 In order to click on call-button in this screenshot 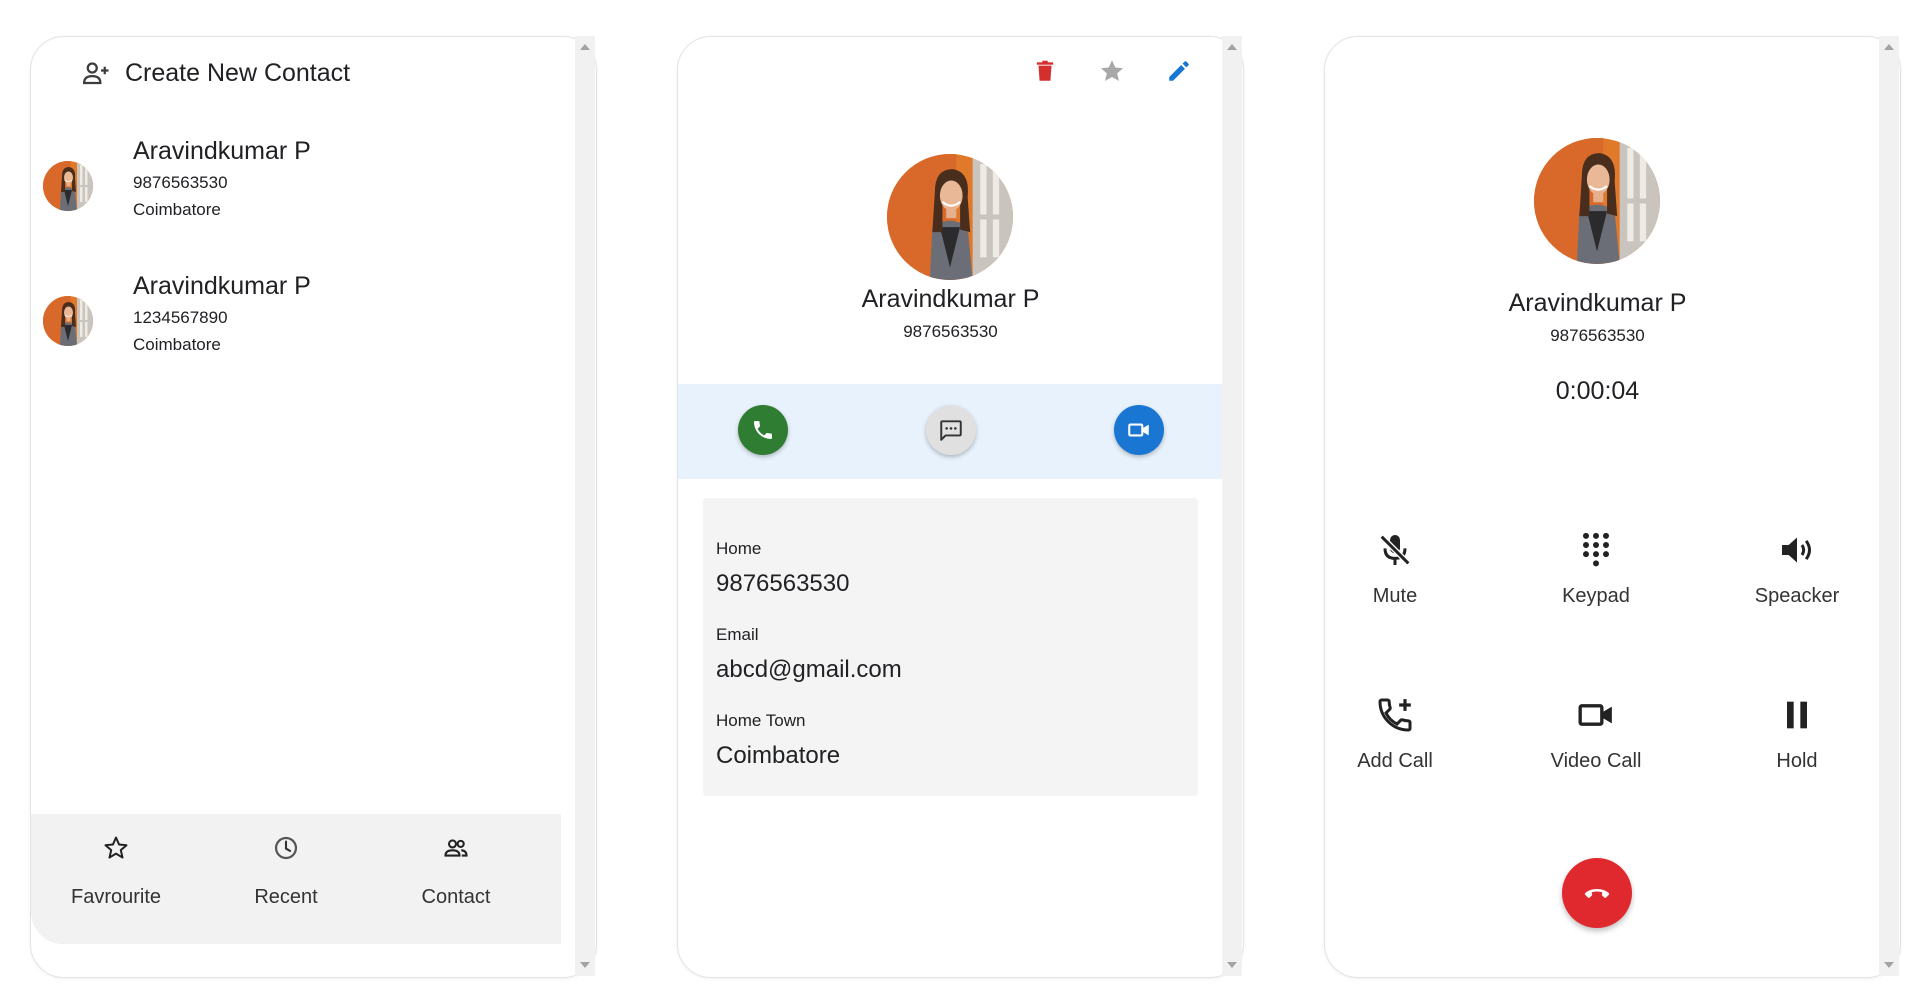, I will do `click(763, 430)`.